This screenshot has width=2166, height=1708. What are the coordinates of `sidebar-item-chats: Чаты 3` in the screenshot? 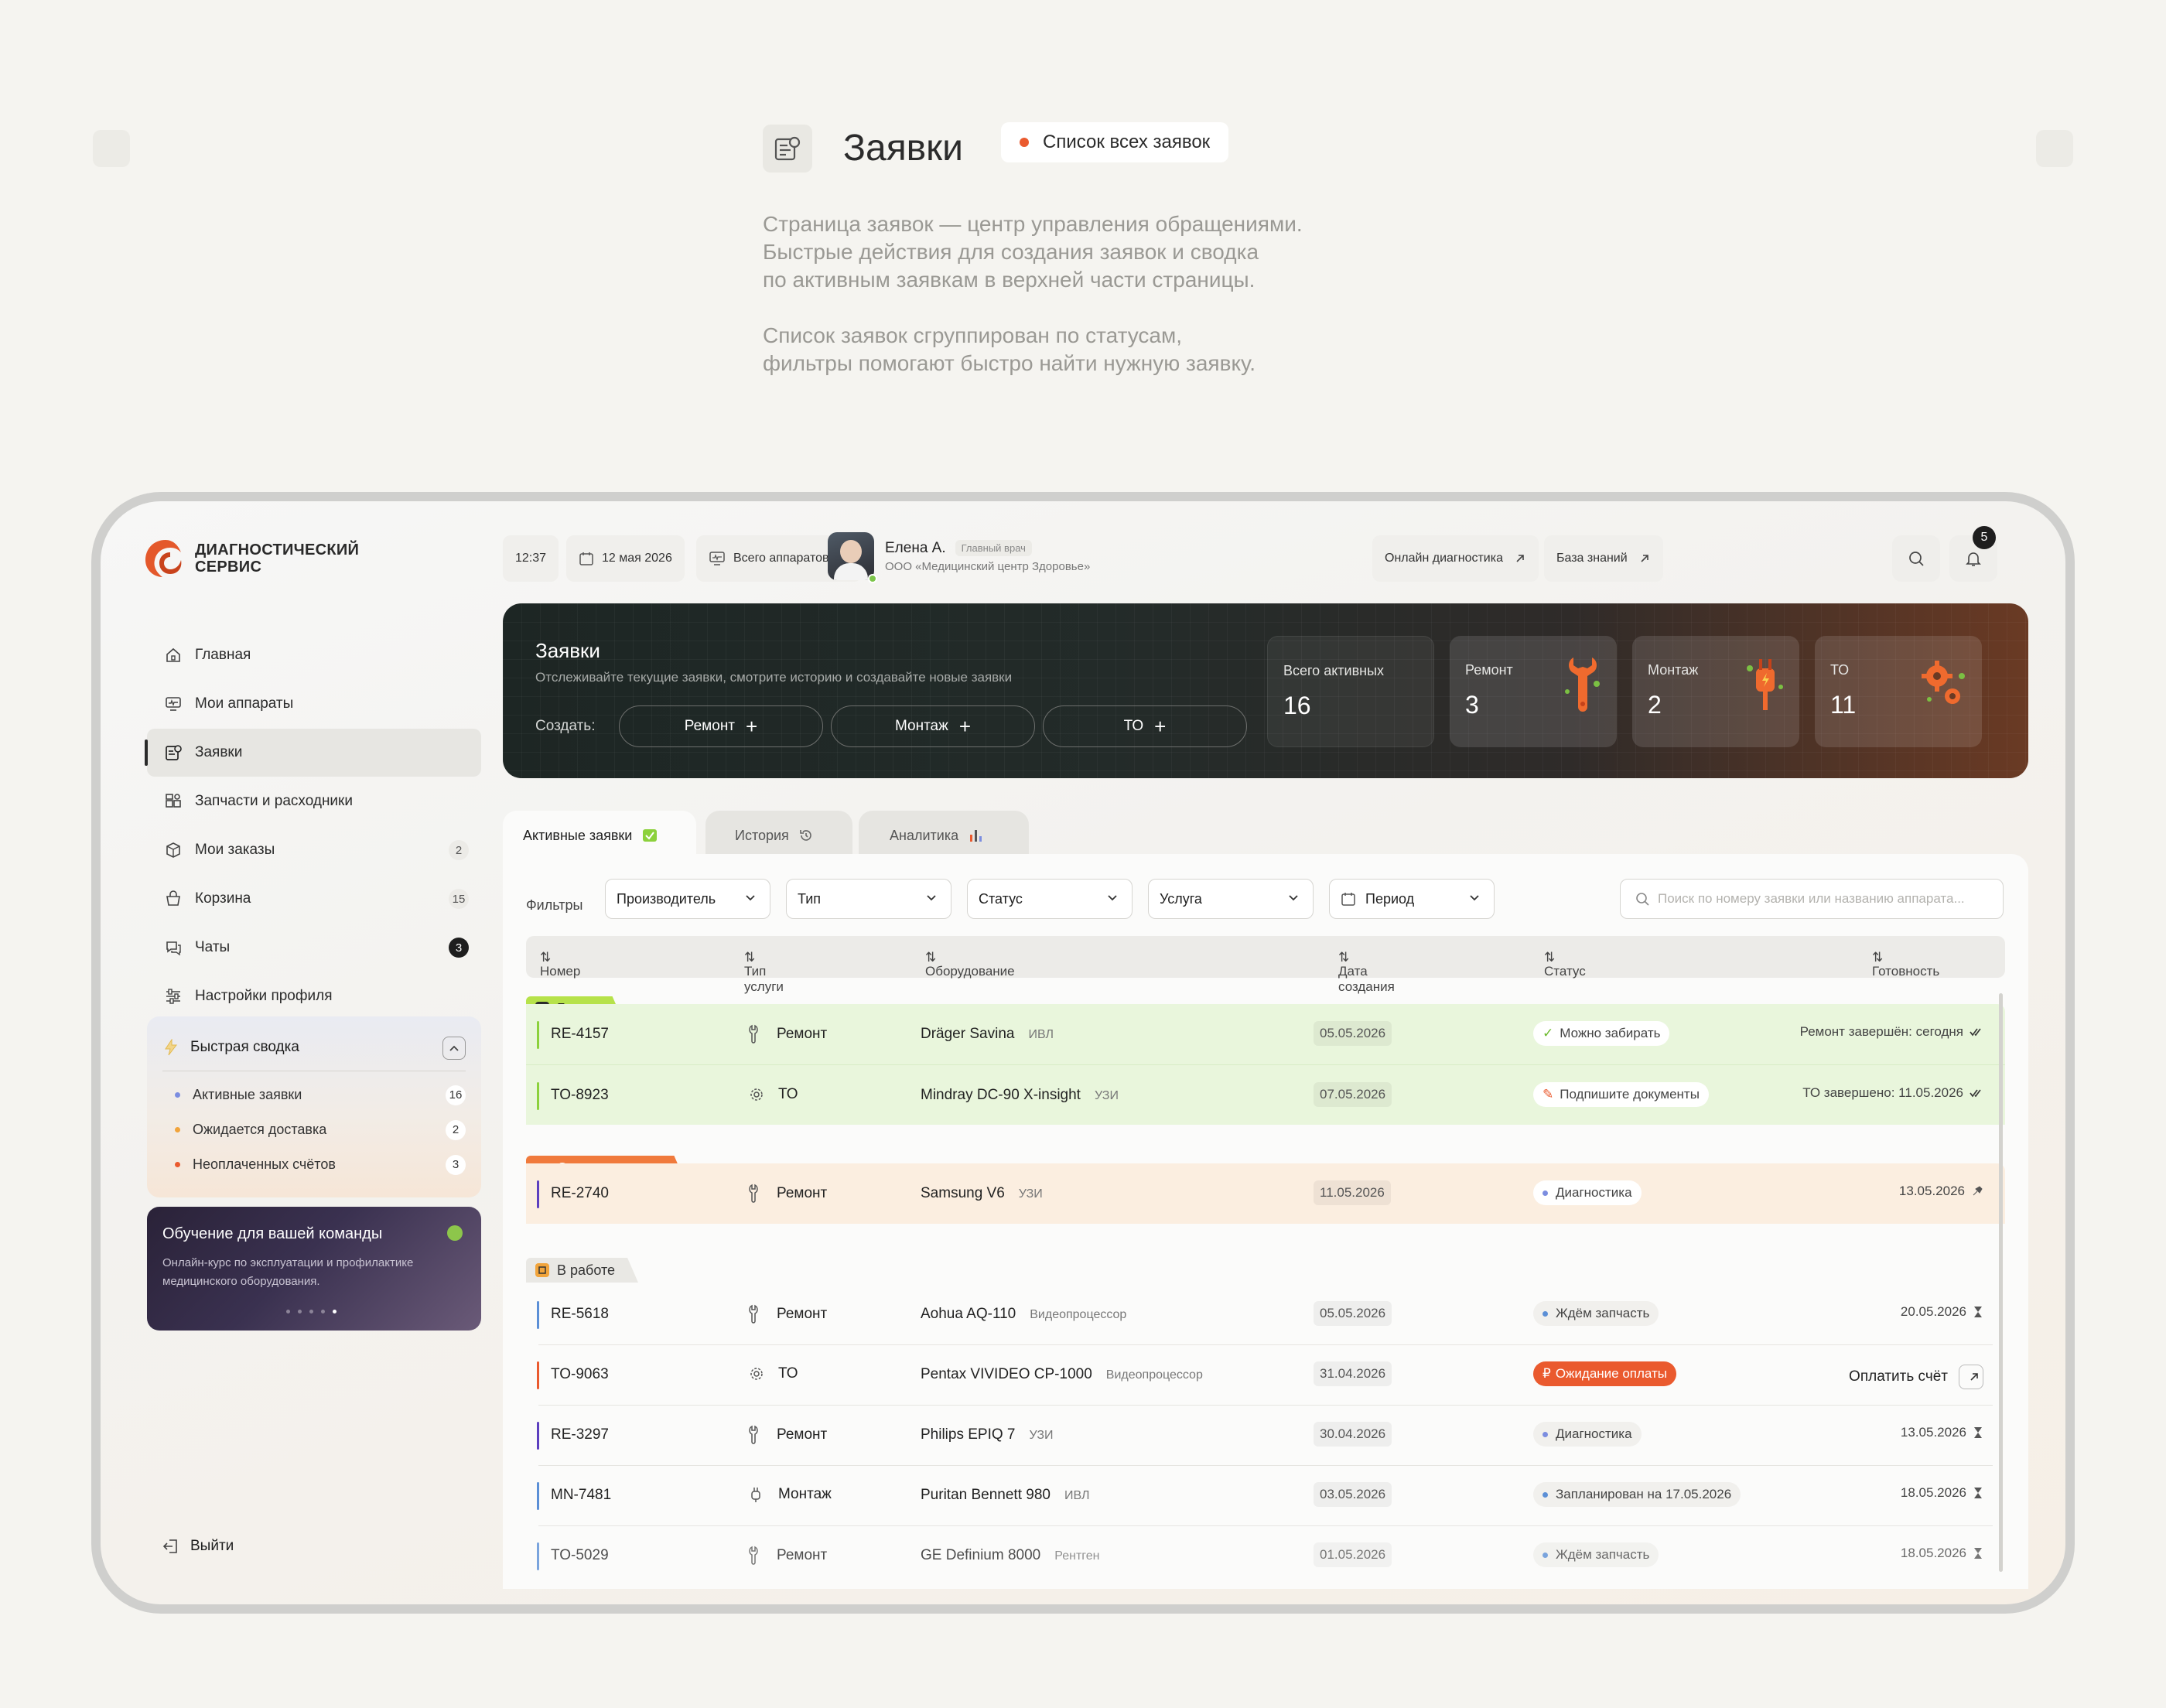 It's located at (314, 948).